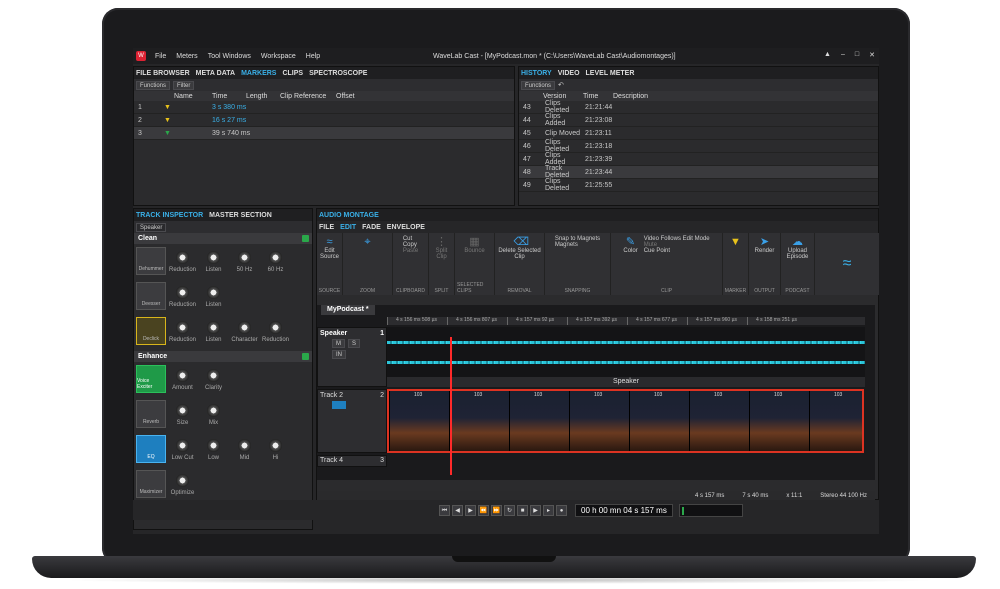  Describe the element at coordinates (213, 414) in the screenshot. I see `knob: Mix` at that location.